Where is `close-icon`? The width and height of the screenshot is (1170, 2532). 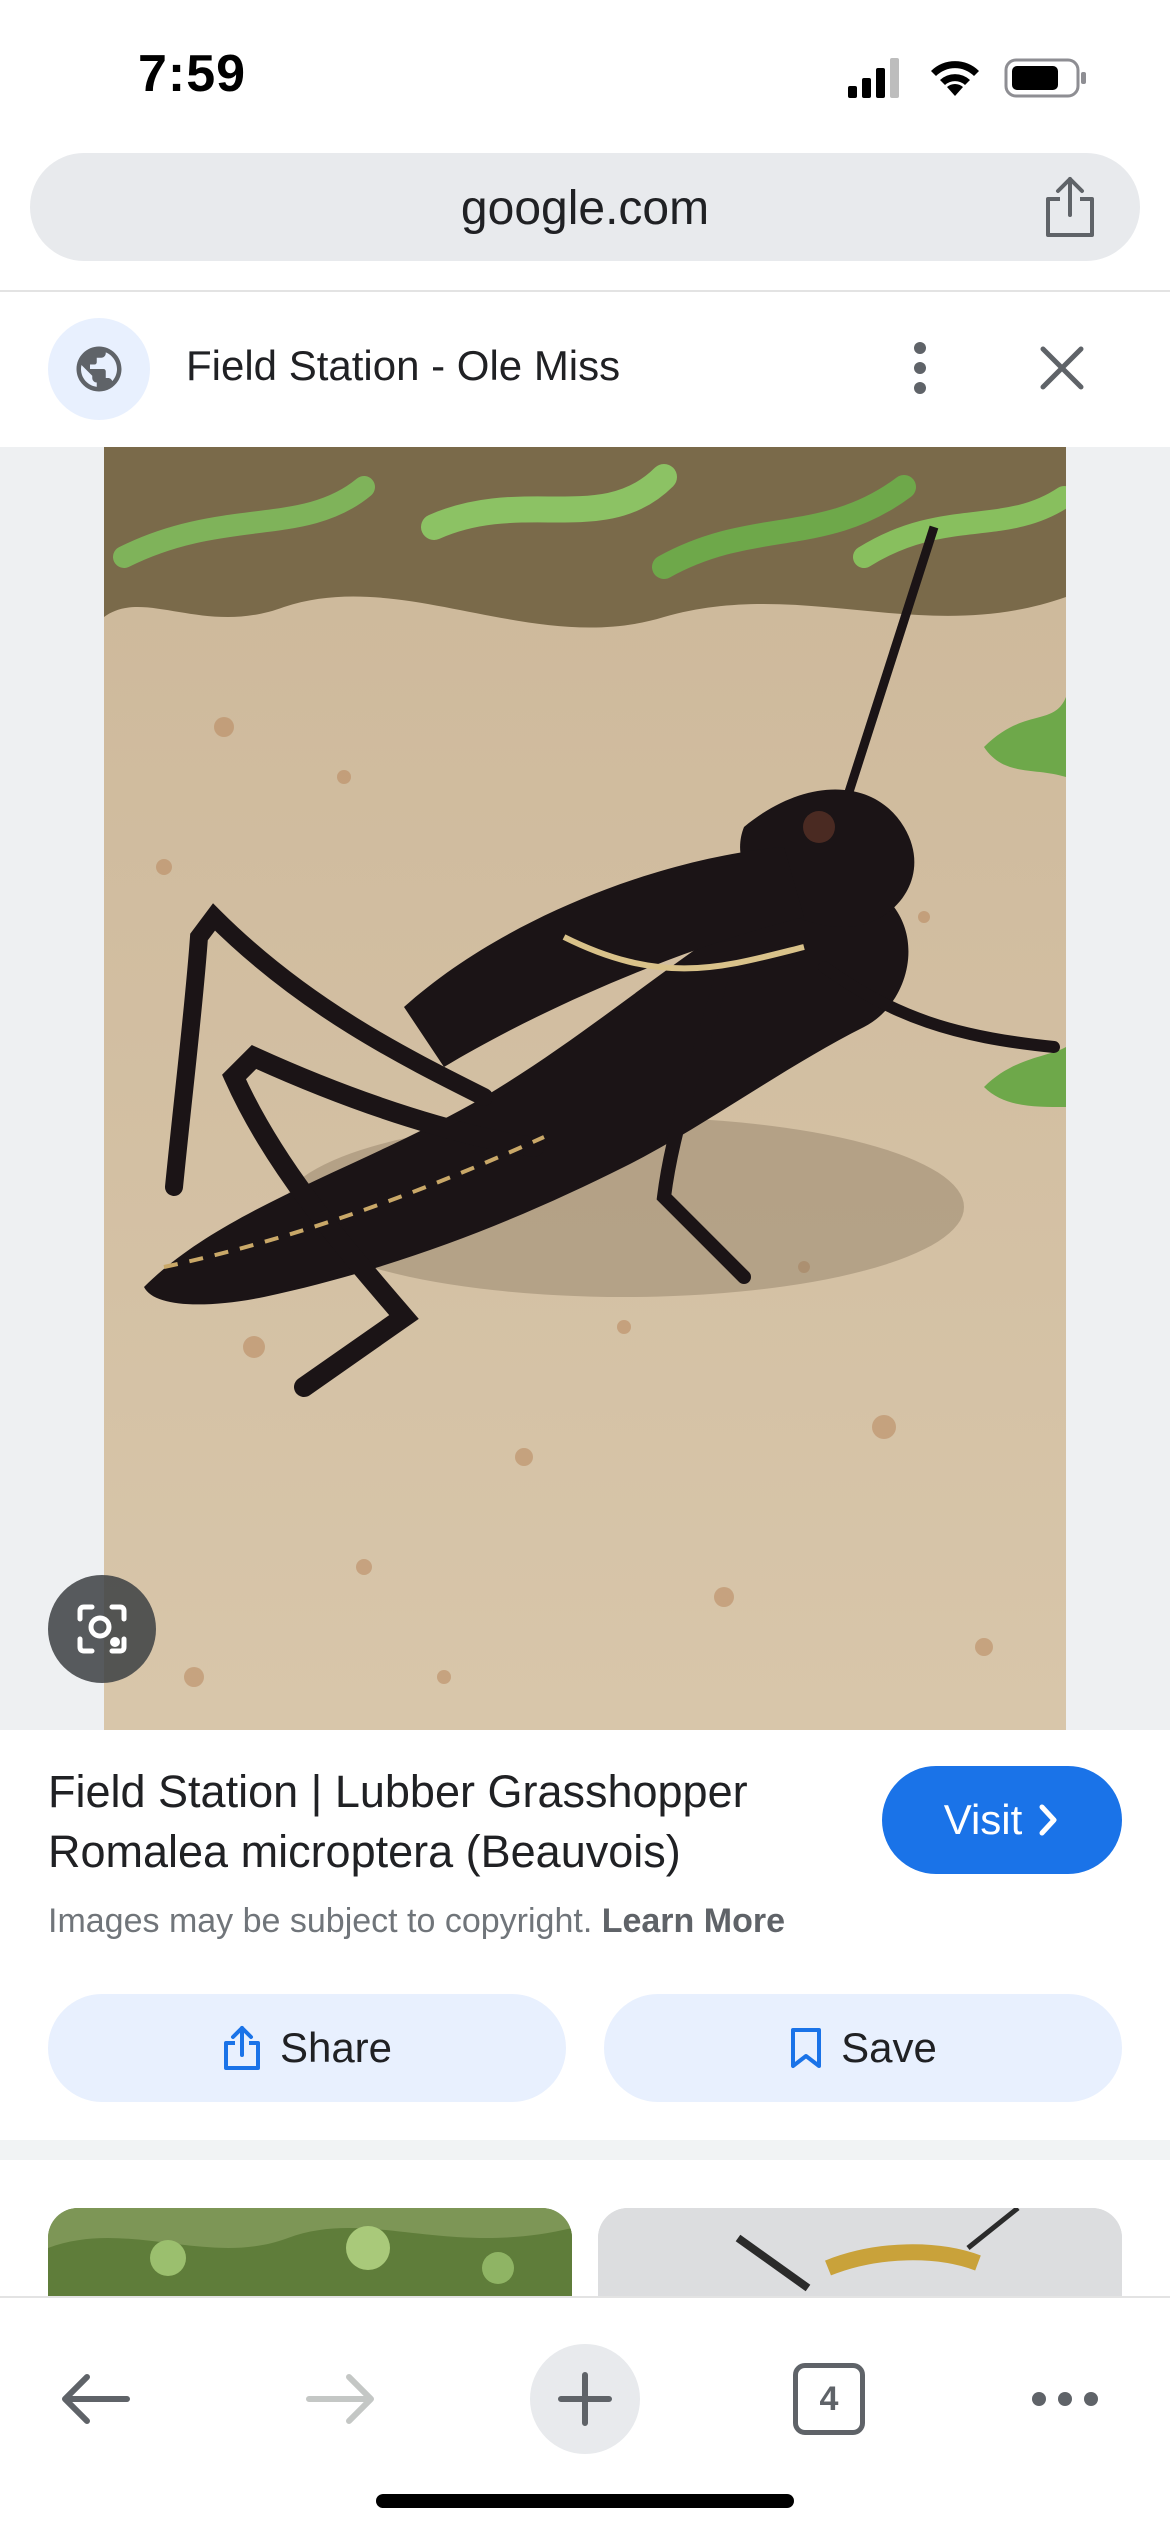
close-icon is located at coordinates (1062, 368).